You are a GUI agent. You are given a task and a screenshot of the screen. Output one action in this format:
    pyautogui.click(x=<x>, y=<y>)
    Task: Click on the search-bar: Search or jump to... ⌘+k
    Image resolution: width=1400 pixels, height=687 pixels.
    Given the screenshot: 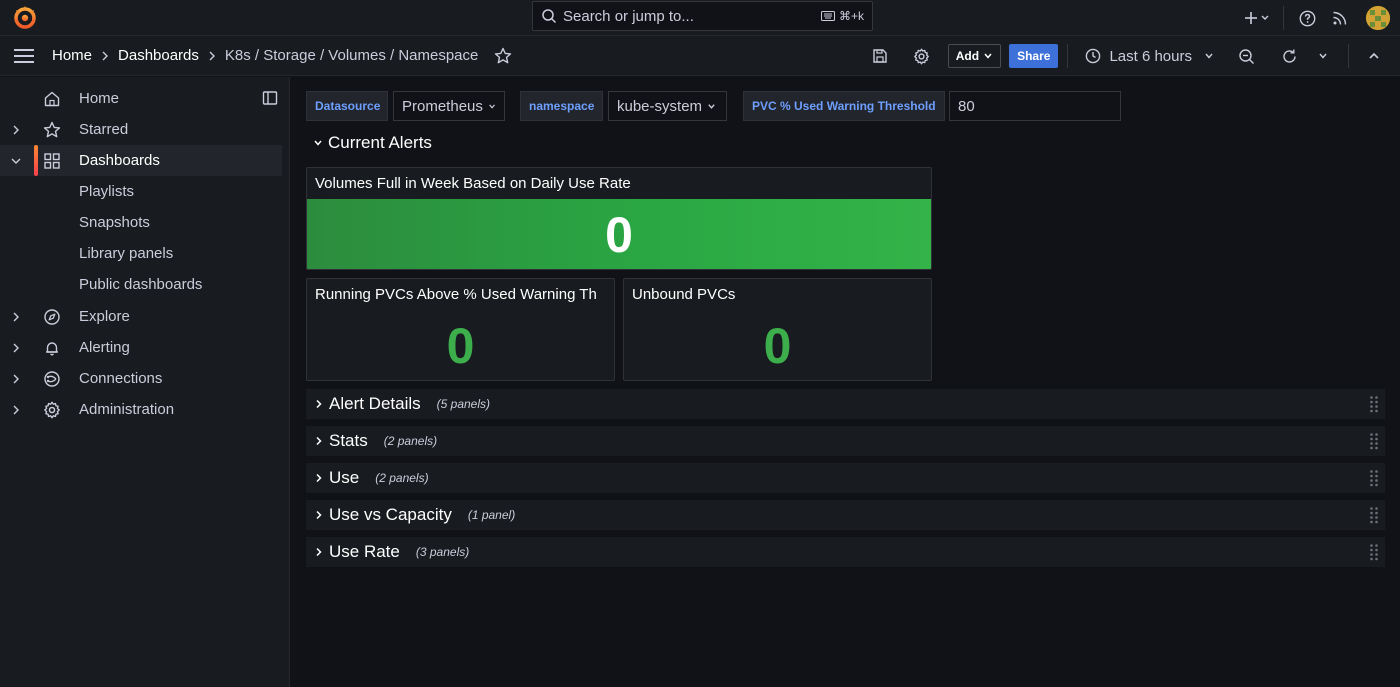 What is the action you would take?
    pyautogui.click(x=702, y=16)
    